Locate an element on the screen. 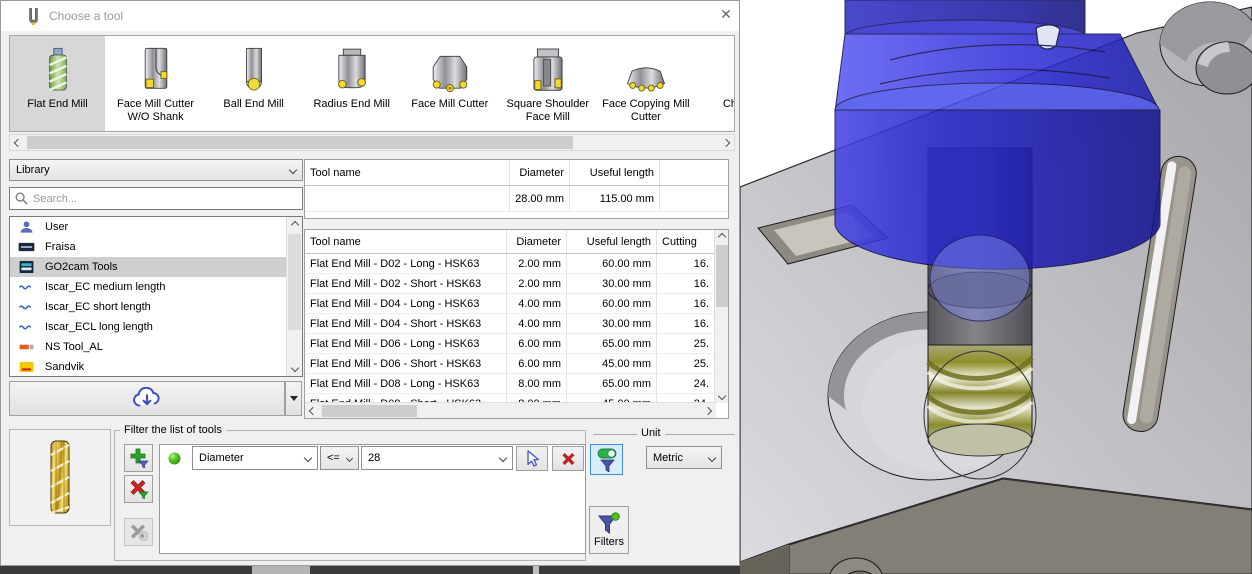 The width and height of the screenshot is (1252, 574). column-header-cutting: Cutting is located at coordinates (685, 241).